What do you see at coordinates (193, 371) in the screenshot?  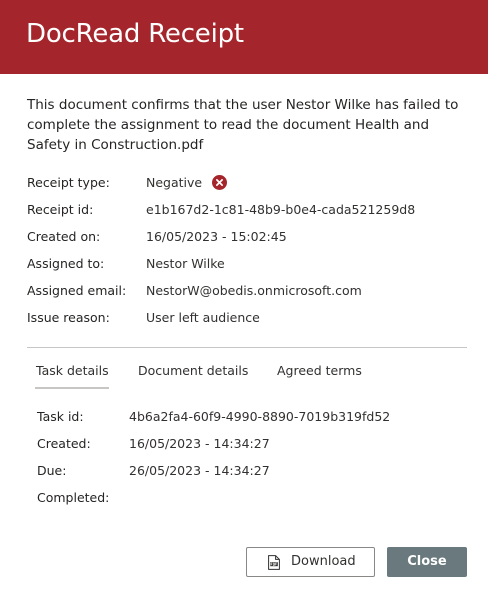 I see `tab-document-details: Document details` at bounding box center [193, 371].